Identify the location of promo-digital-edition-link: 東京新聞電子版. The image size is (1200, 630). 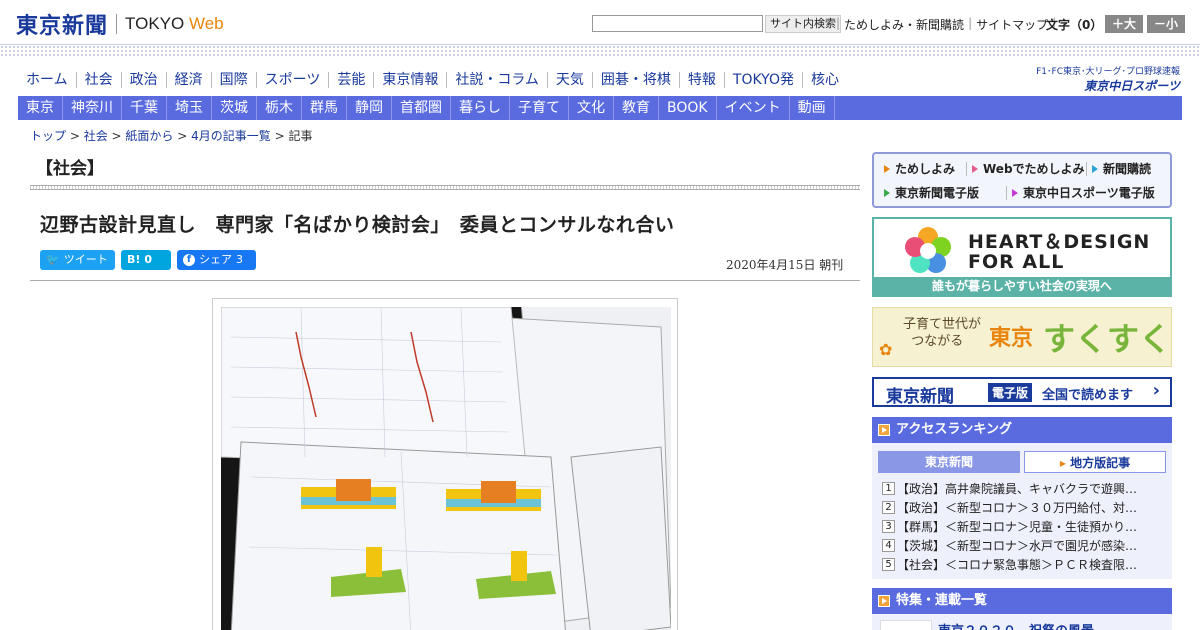
(931, 192).